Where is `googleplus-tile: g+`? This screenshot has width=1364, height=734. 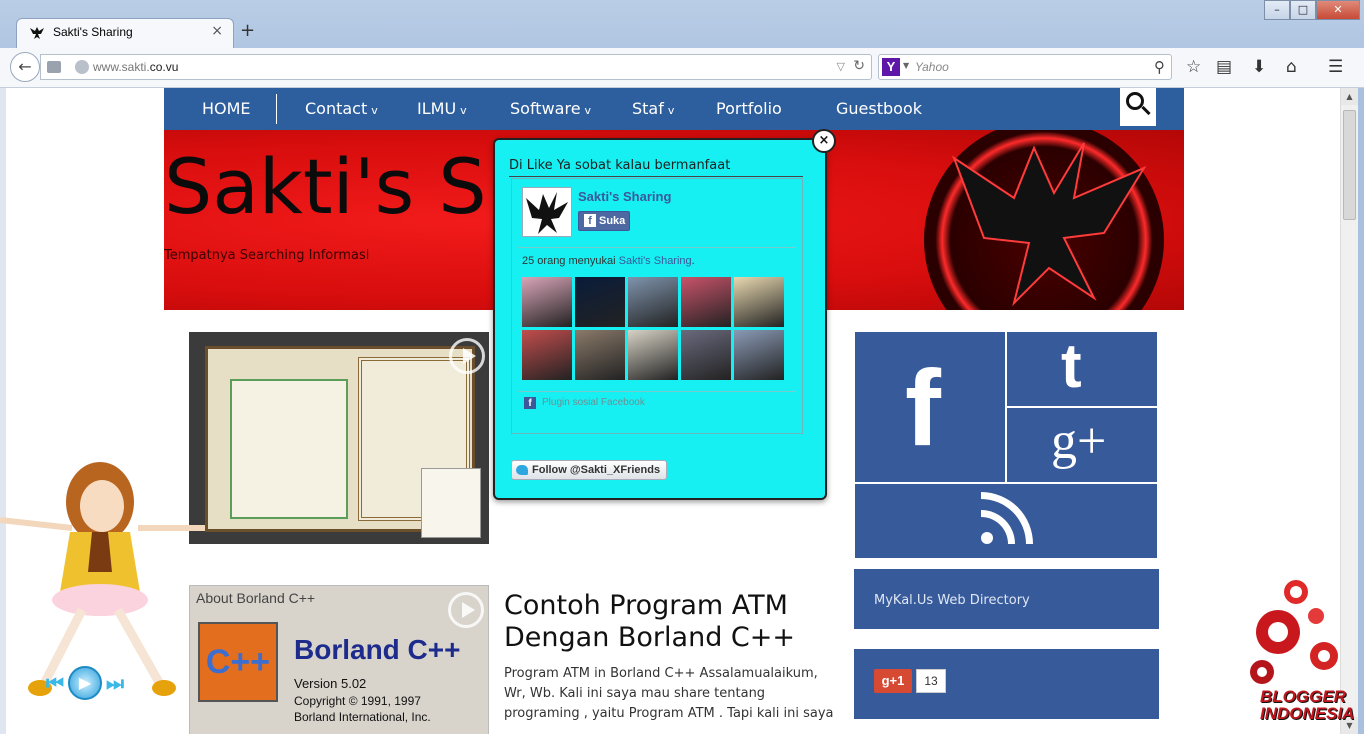 googleplus-tile: g+ is located at coordinates (1082, 445).